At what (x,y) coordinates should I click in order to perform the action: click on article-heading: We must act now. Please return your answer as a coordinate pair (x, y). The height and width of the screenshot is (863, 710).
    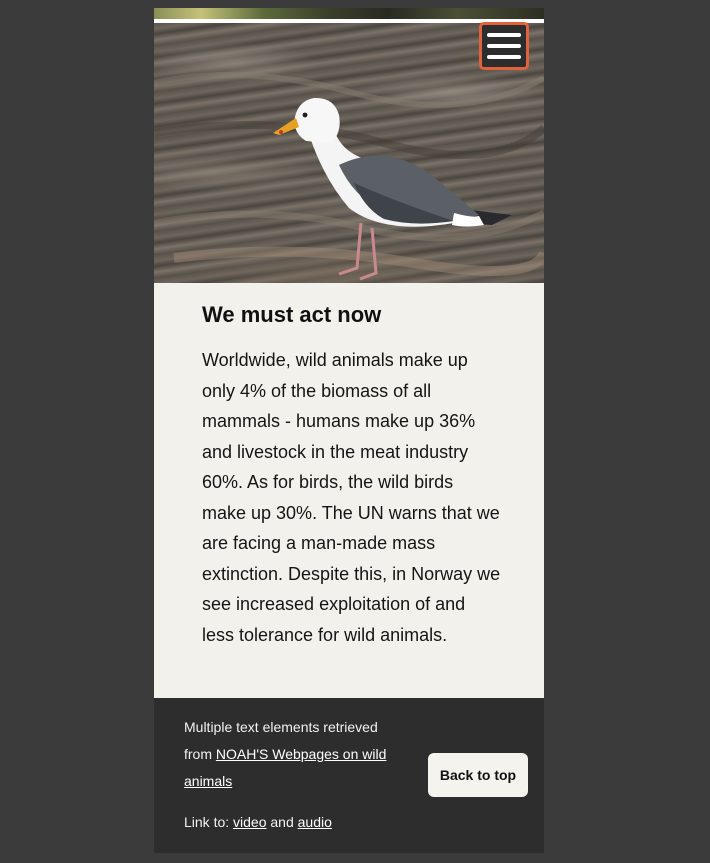
    Looking at the image, I should click on (292, 314).